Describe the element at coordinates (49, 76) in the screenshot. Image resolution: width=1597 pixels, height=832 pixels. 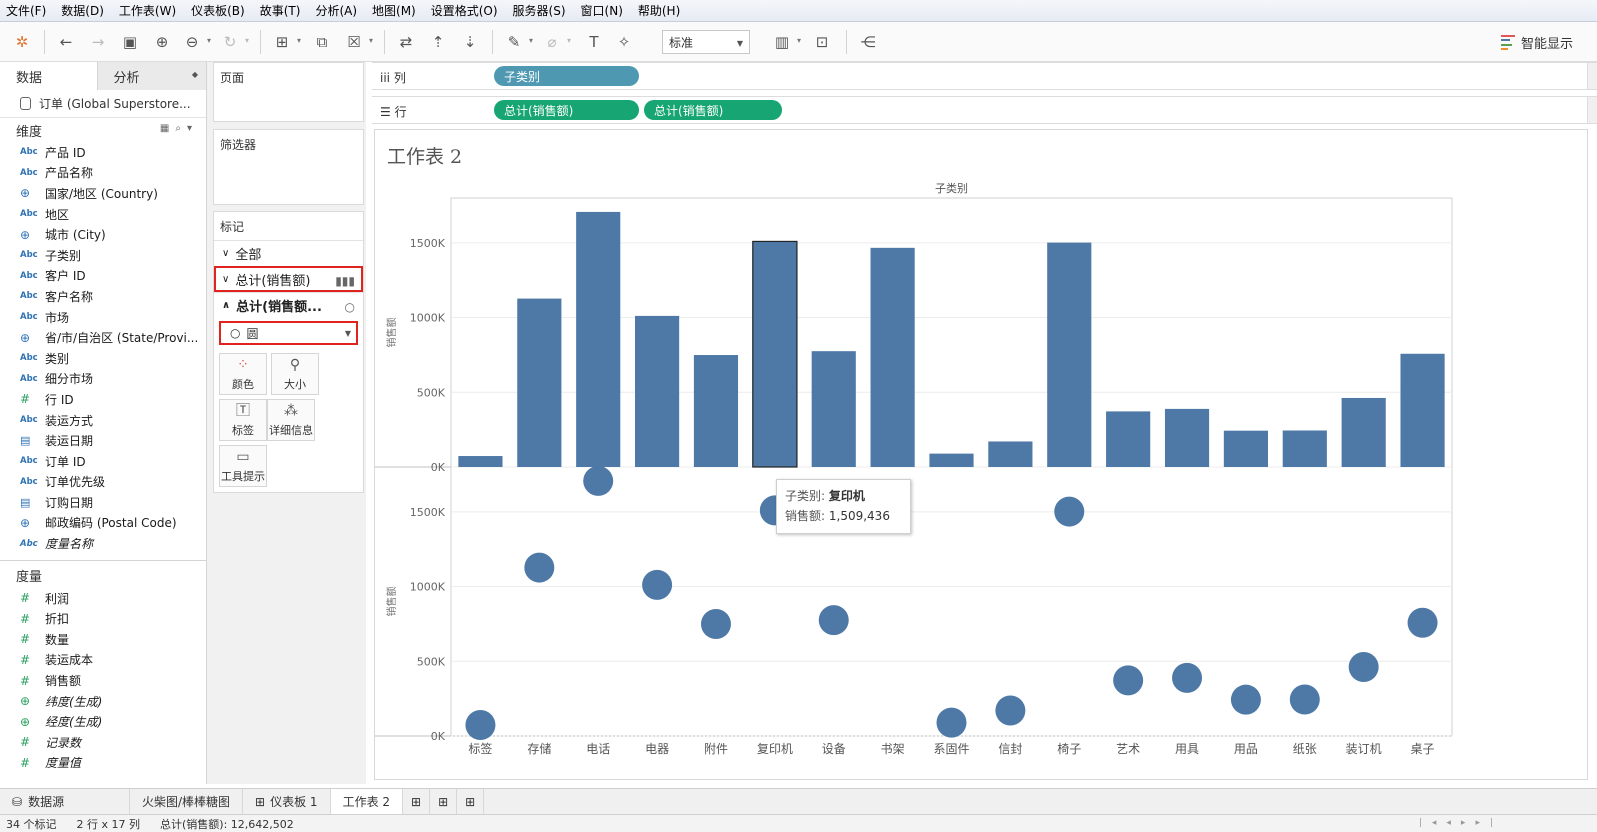
I see `tab-data: 数据` at that location.